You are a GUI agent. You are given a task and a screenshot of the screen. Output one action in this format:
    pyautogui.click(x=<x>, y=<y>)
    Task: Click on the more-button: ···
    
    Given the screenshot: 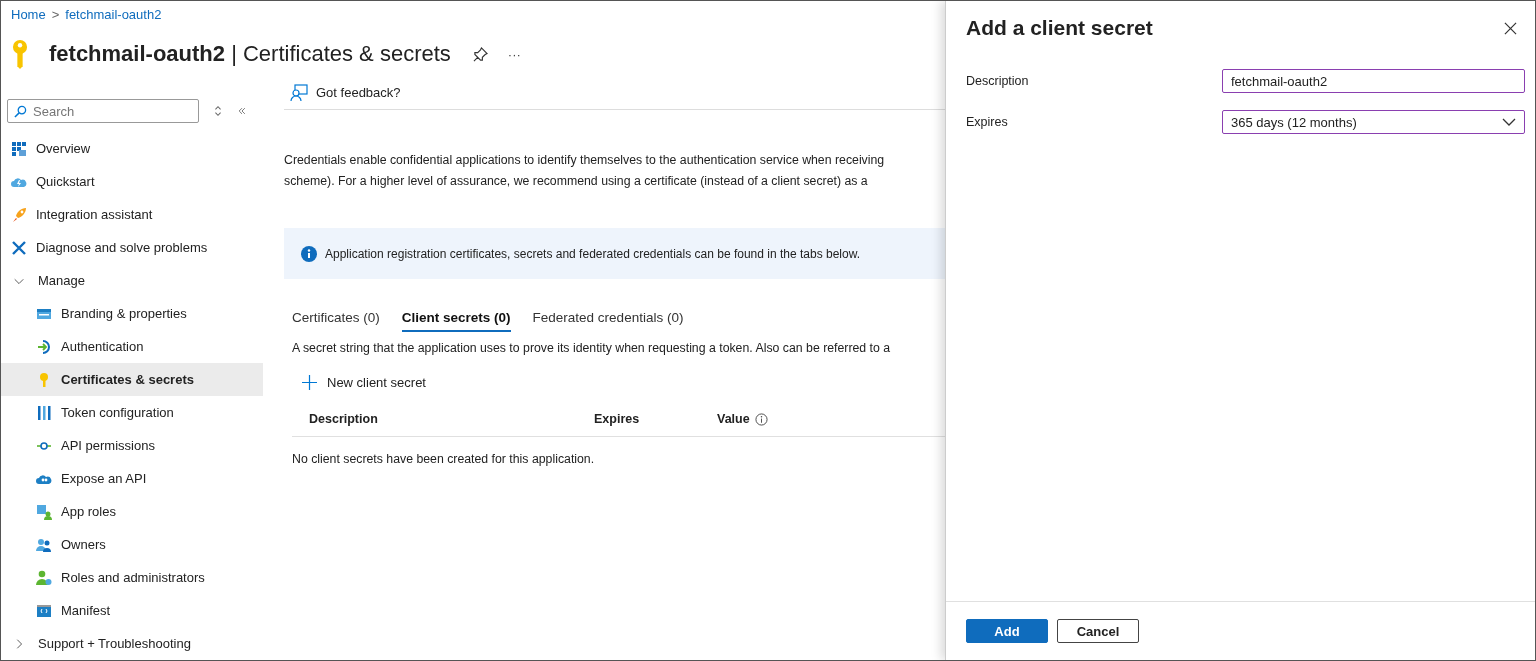 What is the action you would take?
    pyautogui.click(x=514, y=54)
    